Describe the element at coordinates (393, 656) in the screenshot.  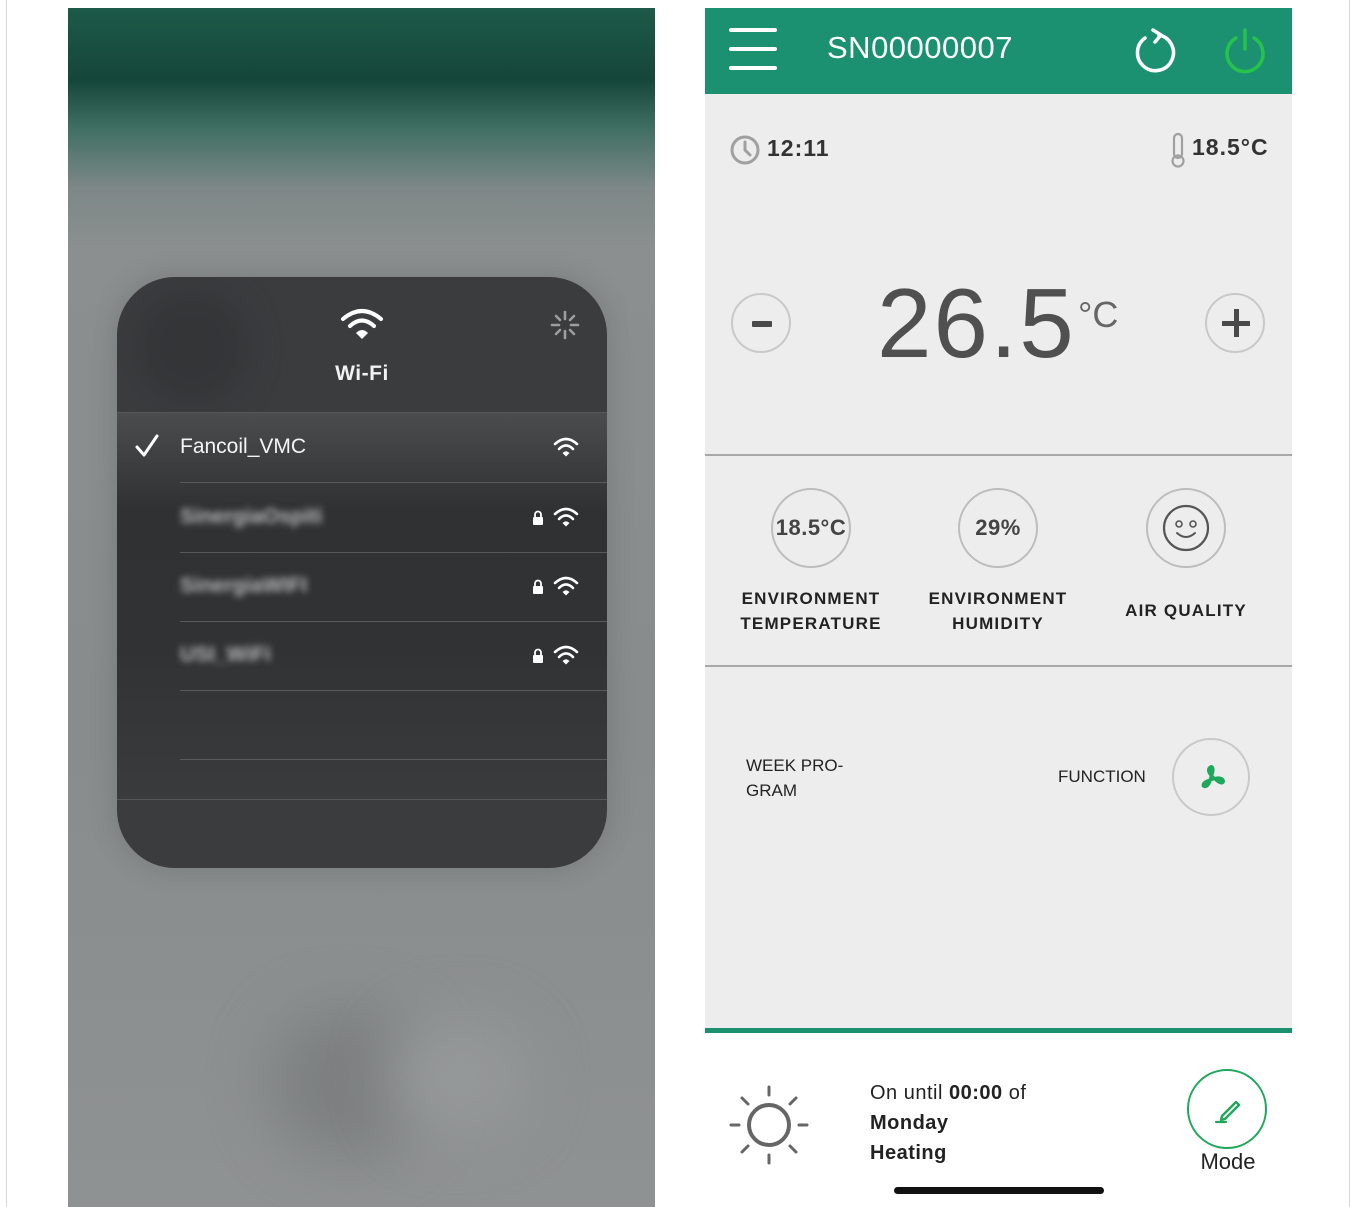
I see `network-row: USI_WiFi` at that location.